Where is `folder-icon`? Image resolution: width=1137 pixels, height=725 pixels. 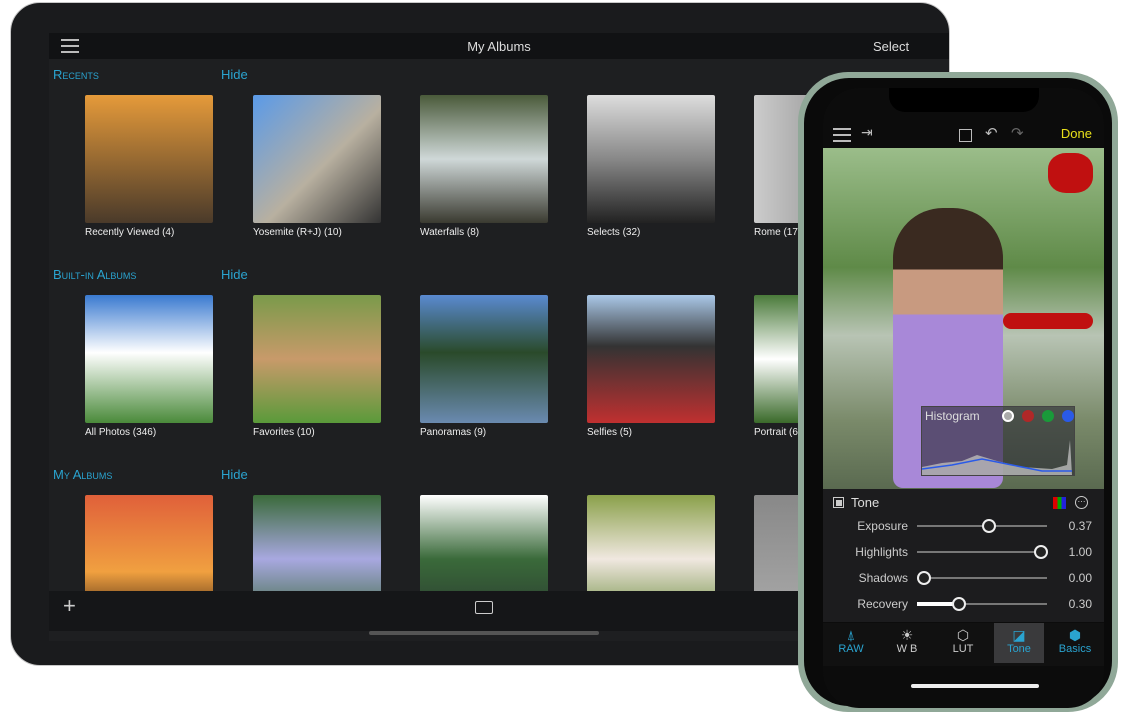
folder-icon is located at coordinates (484, 607).